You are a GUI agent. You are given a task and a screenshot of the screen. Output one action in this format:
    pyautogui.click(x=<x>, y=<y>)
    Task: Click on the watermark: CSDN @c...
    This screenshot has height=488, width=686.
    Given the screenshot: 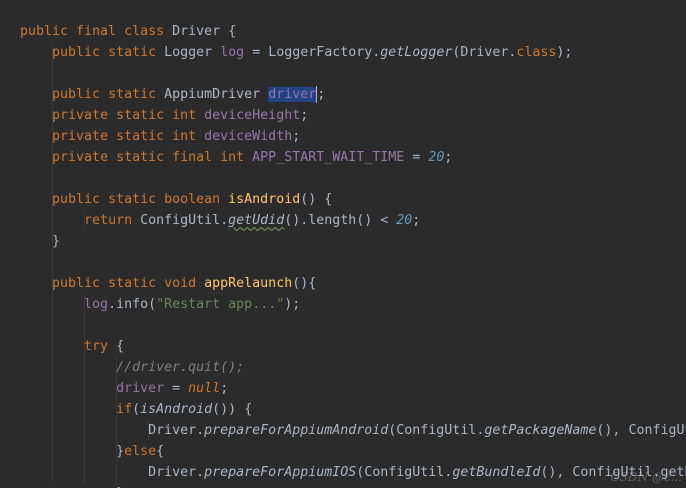 What is the action you would take?
    pyautogui.click(x=646, y=477)
    